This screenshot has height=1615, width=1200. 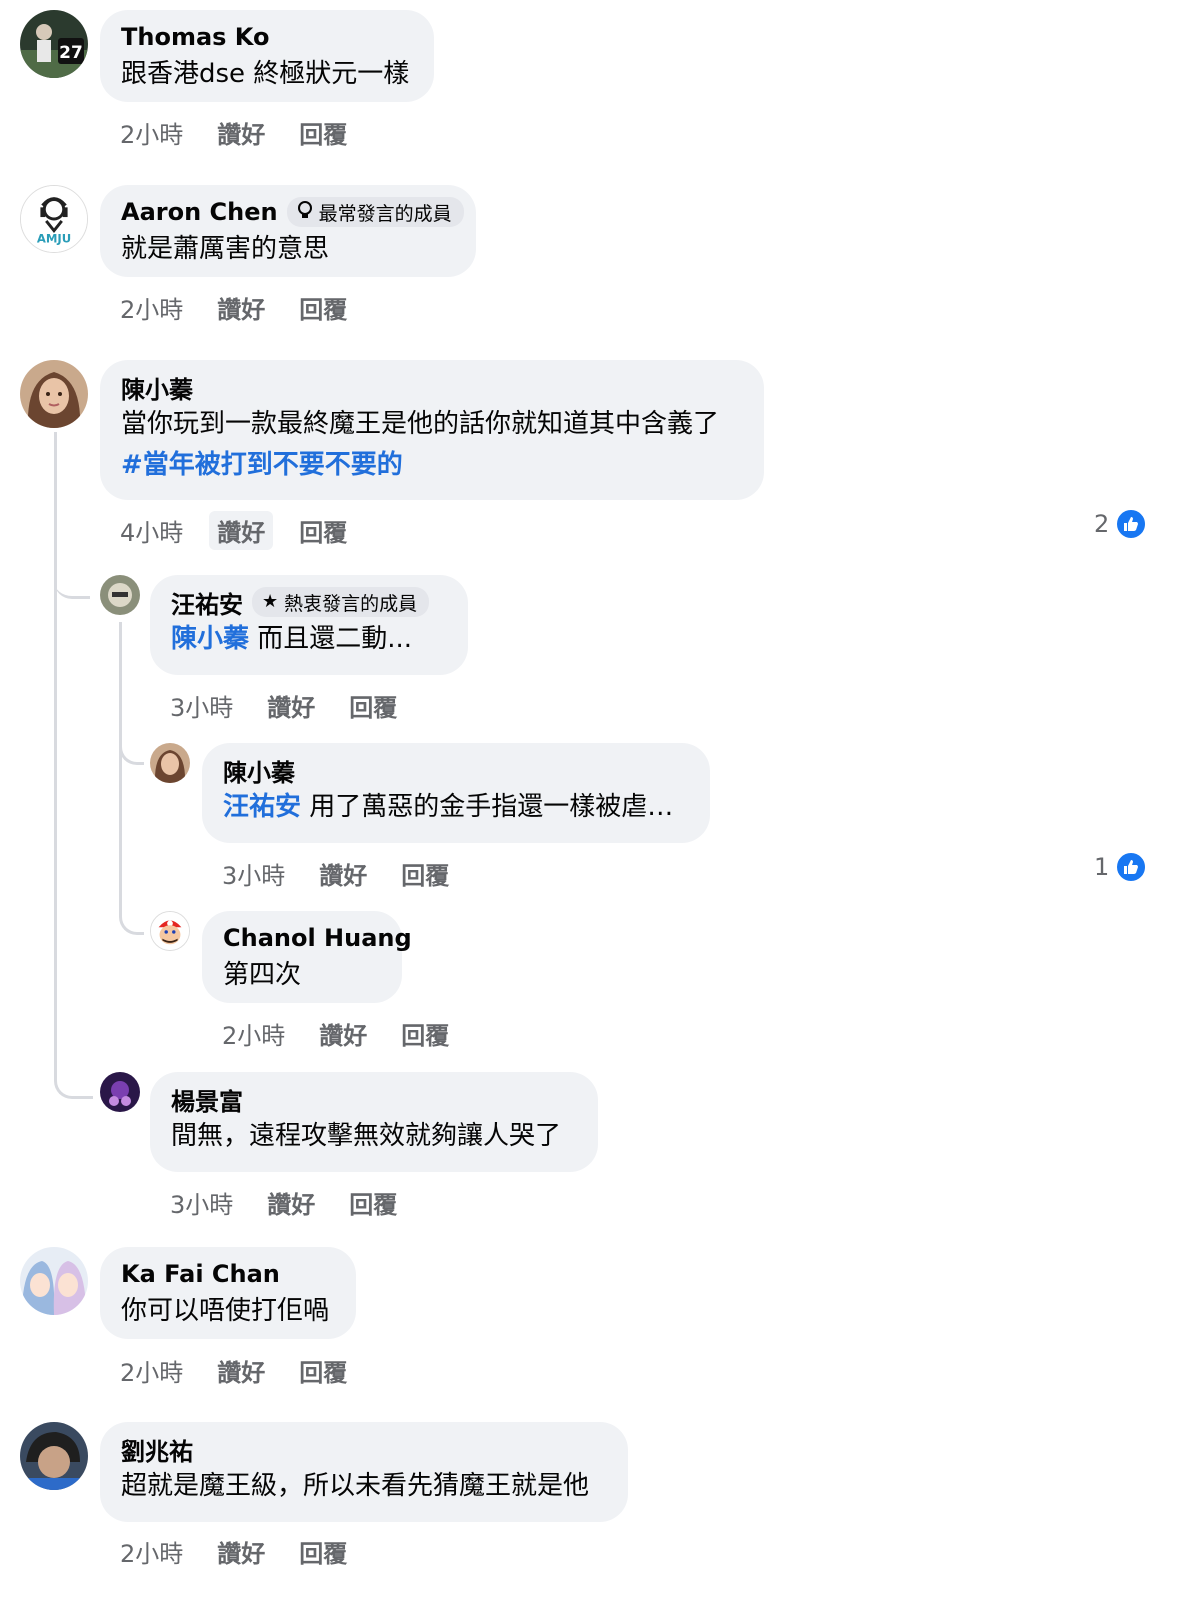 What do you see at coordinates (1102, 524) in the screenshot?
I see `reaction-number: 2` at bounding box center [1102, 524].